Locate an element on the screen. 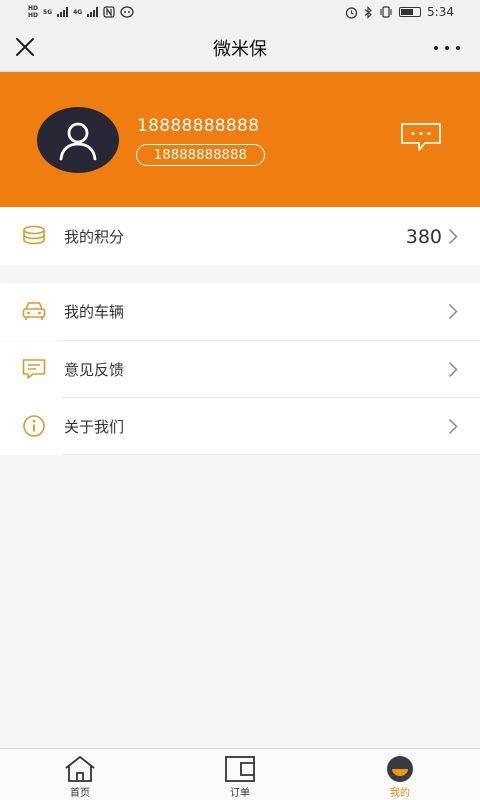 This screenshot has height=800, width=480. status-right: 5:34 is located at coordinates (399, 12).